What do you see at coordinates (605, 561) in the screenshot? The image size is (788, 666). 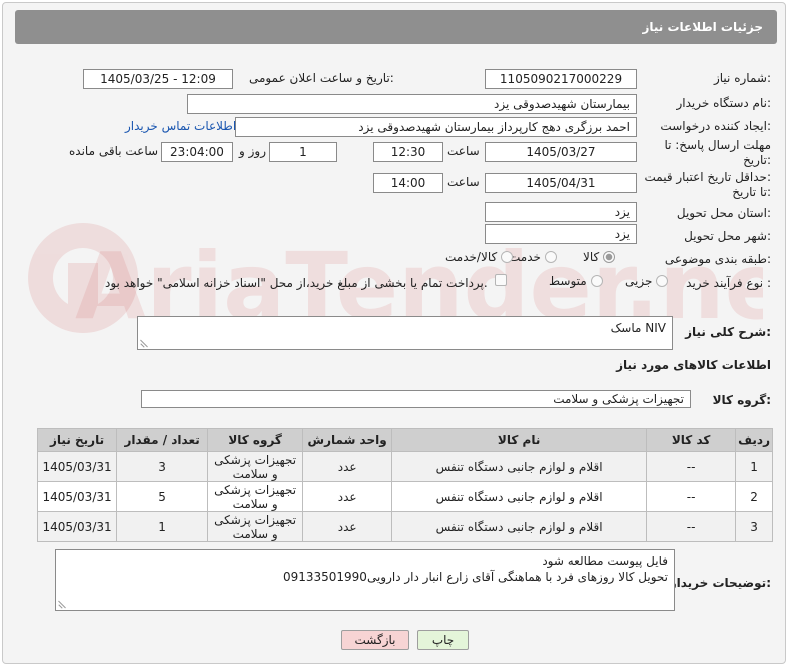 I see `buyer-notes-line-1: فایل پیوست مطالعه شود` at bounding box center [605, 561].